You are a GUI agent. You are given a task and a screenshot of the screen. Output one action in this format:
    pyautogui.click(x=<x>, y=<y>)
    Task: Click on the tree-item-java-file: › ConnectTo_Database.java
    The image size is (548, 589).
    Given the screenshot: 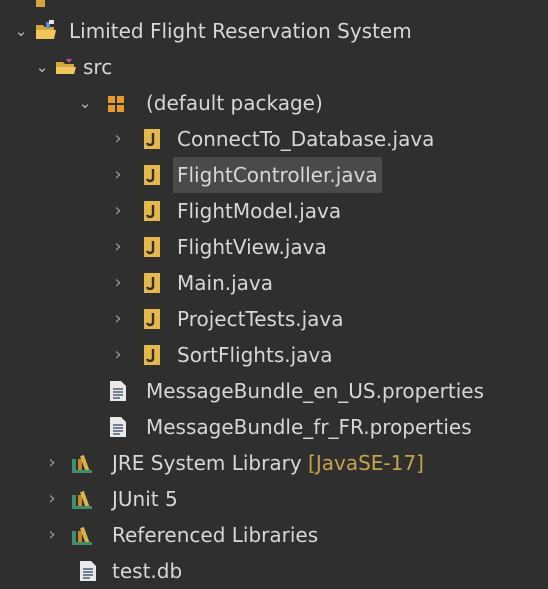 What is the action you would take?
    pyautogui.click(x=274, y=139)
    